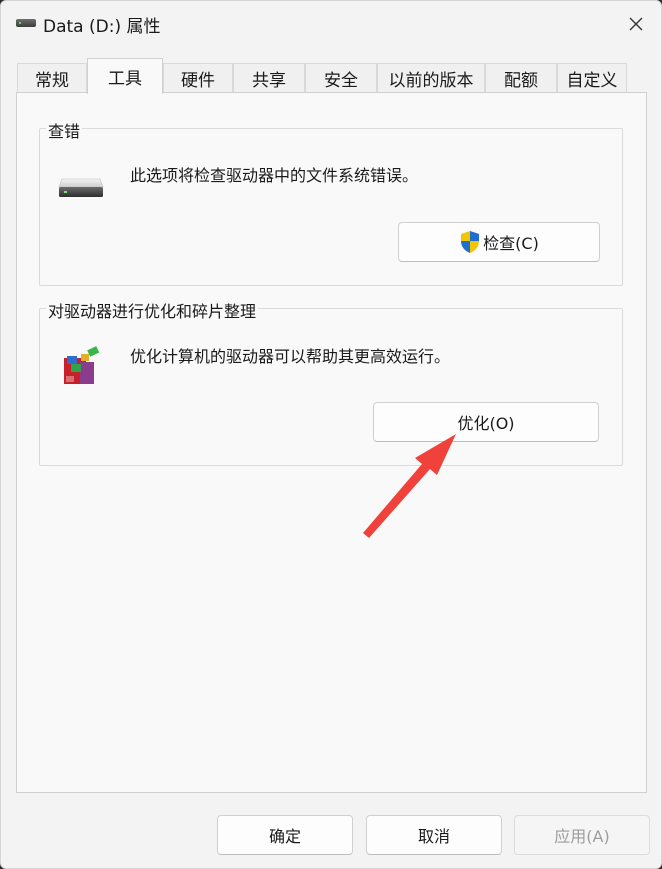  What do you see at coordinates (102, 27) in the screenshot?
I see `window-title: Data (D:) 属性` at bounding box center [102, 27].